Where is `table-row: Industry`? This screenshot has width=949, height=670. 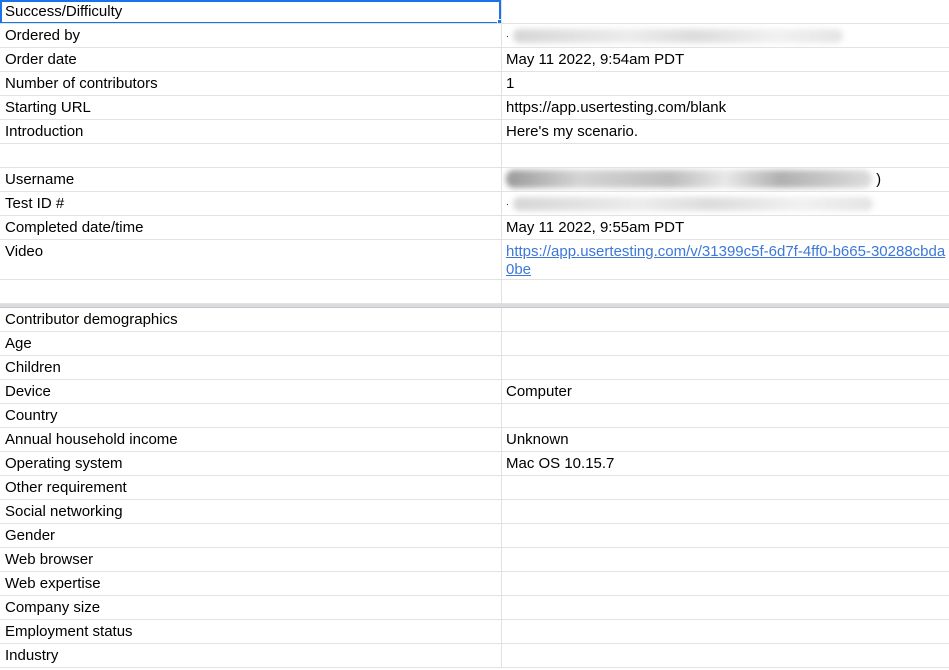 table-row: Industry is located at coordinates (474, 656).